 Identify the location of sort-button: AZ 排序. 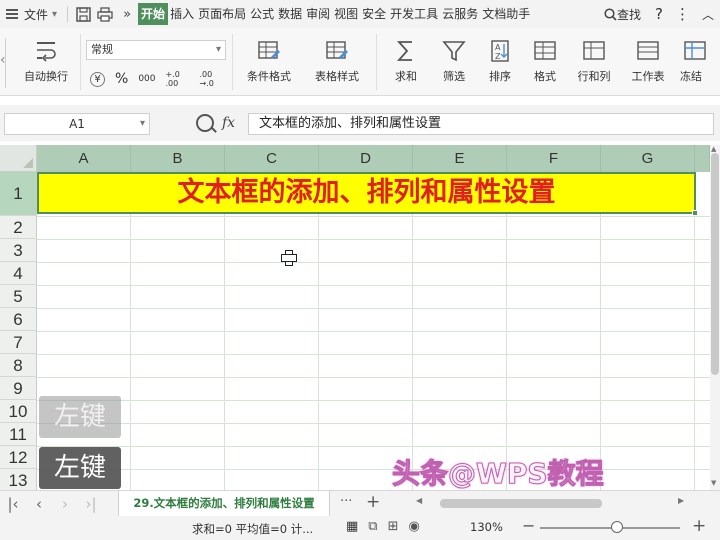
(500, 61).